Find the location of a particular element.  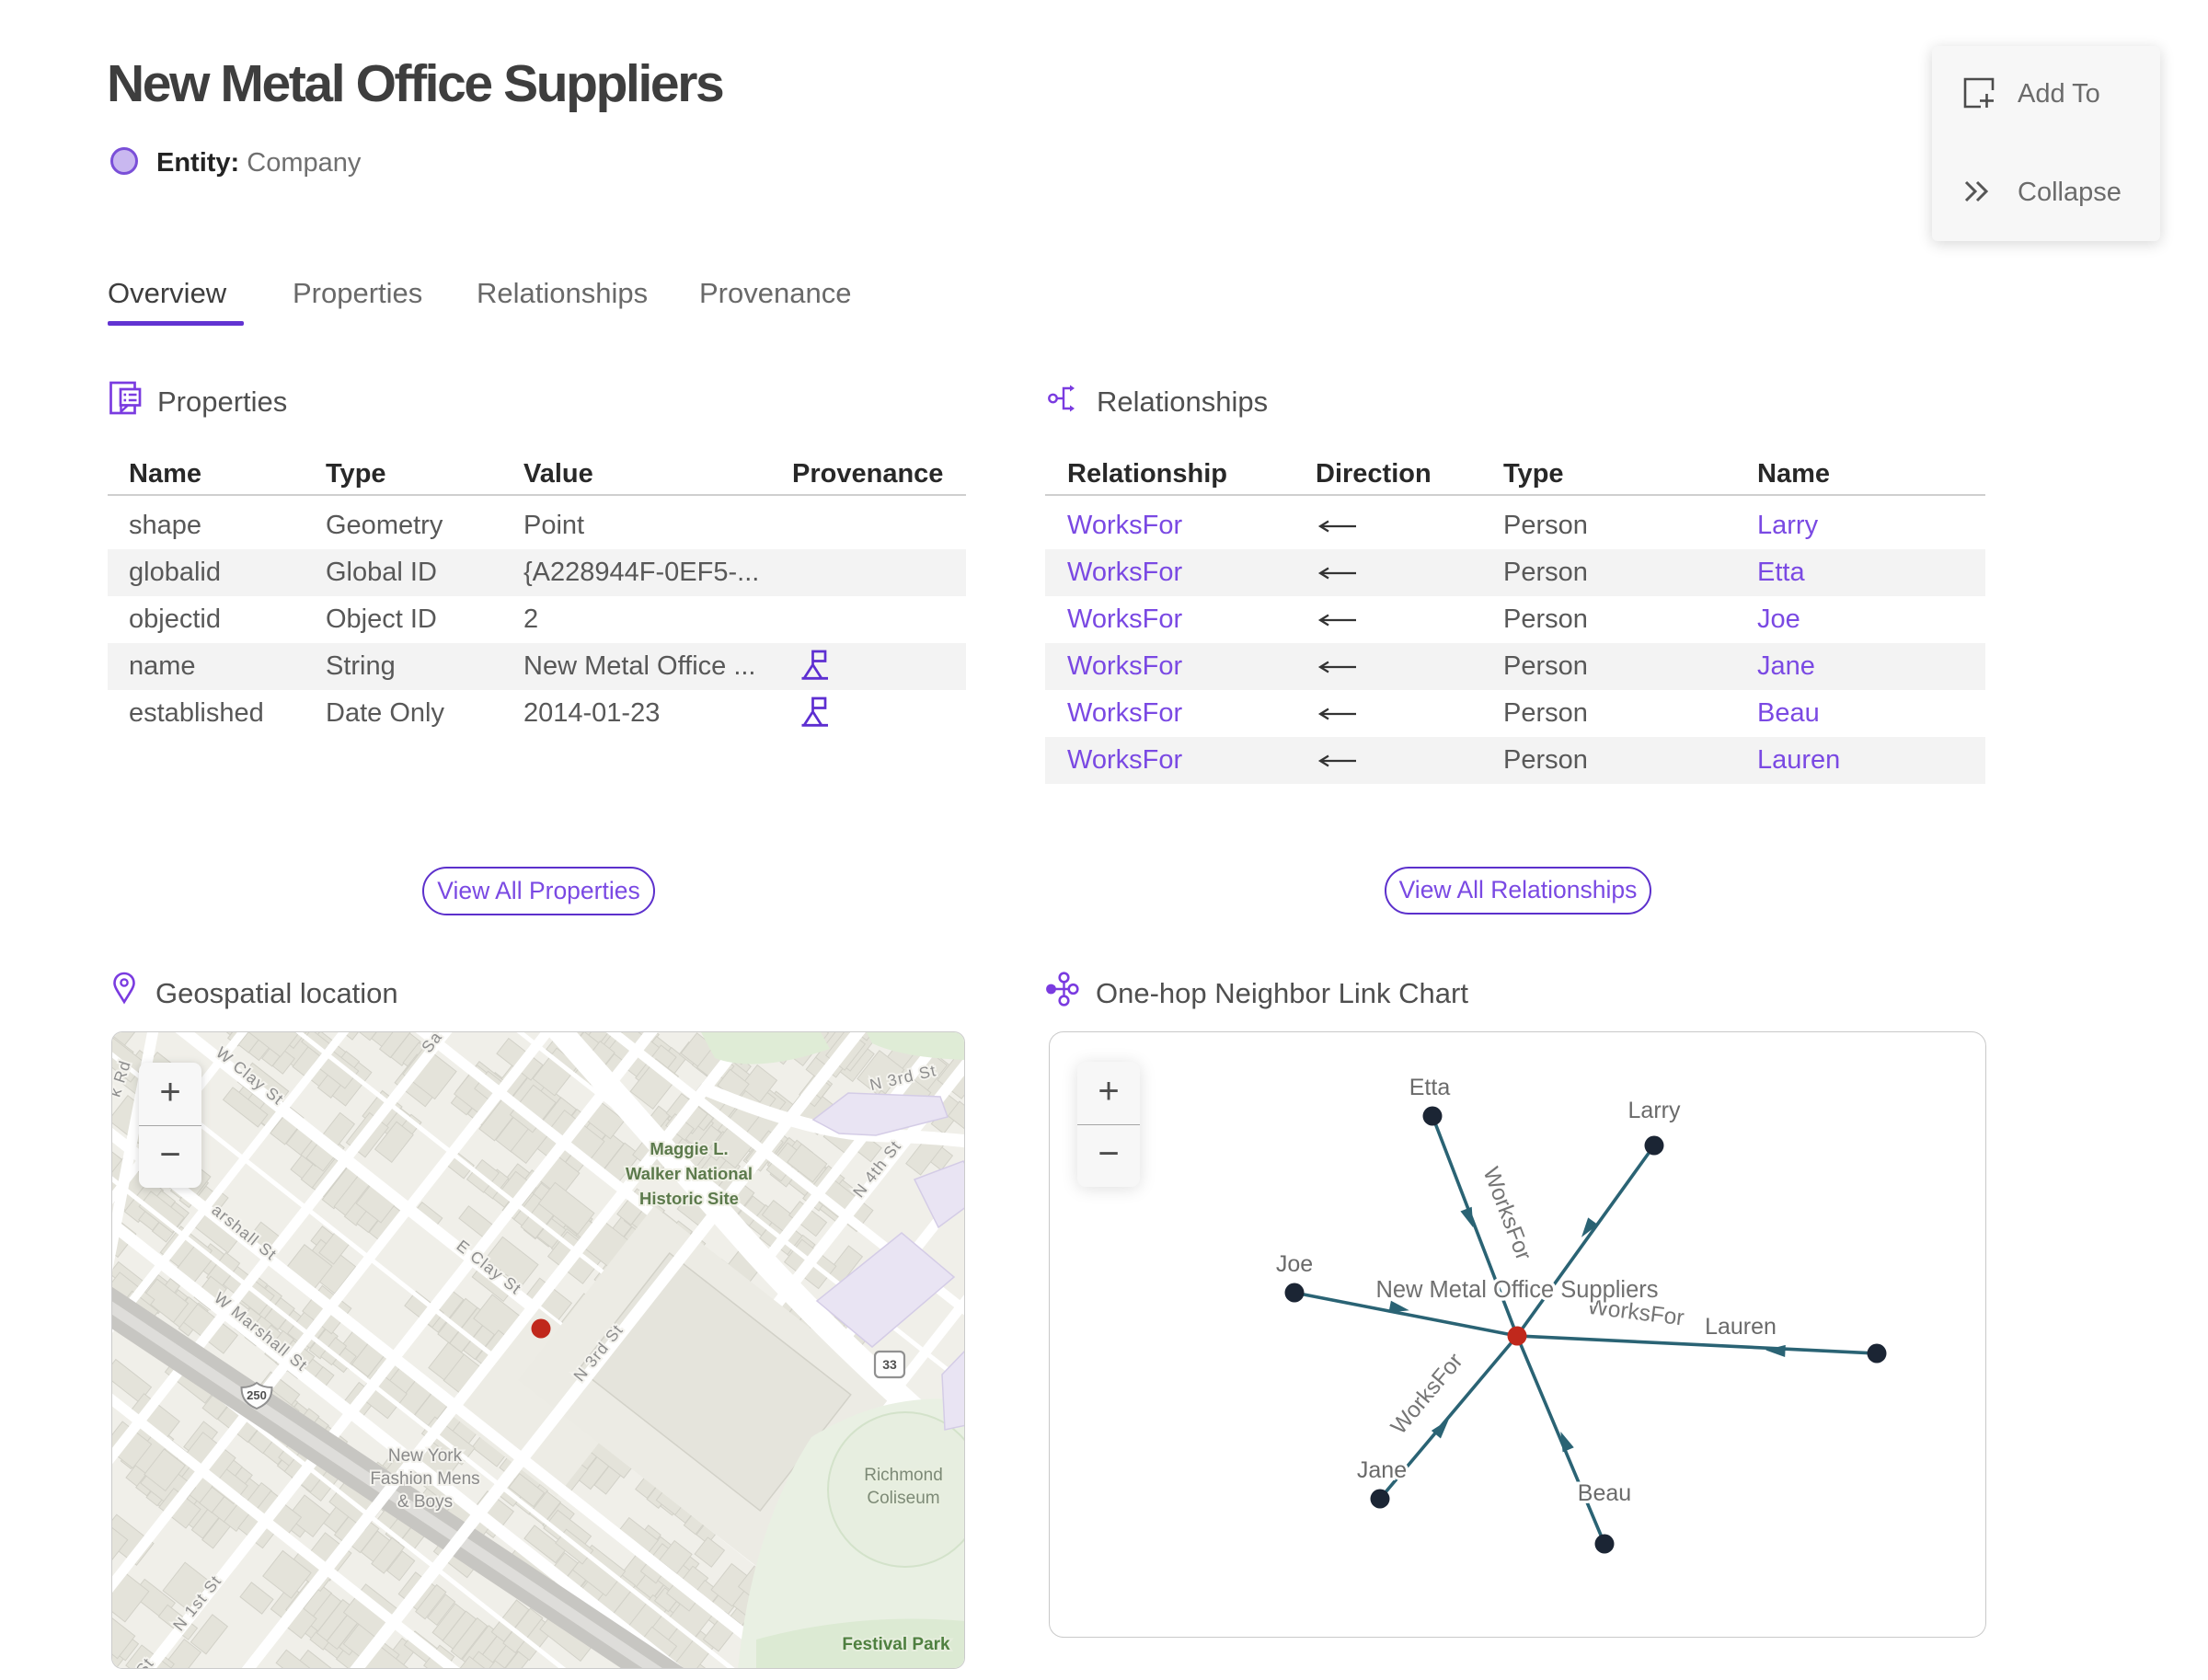

svg-text: Festival Park is located at coordinates (896, 1644).